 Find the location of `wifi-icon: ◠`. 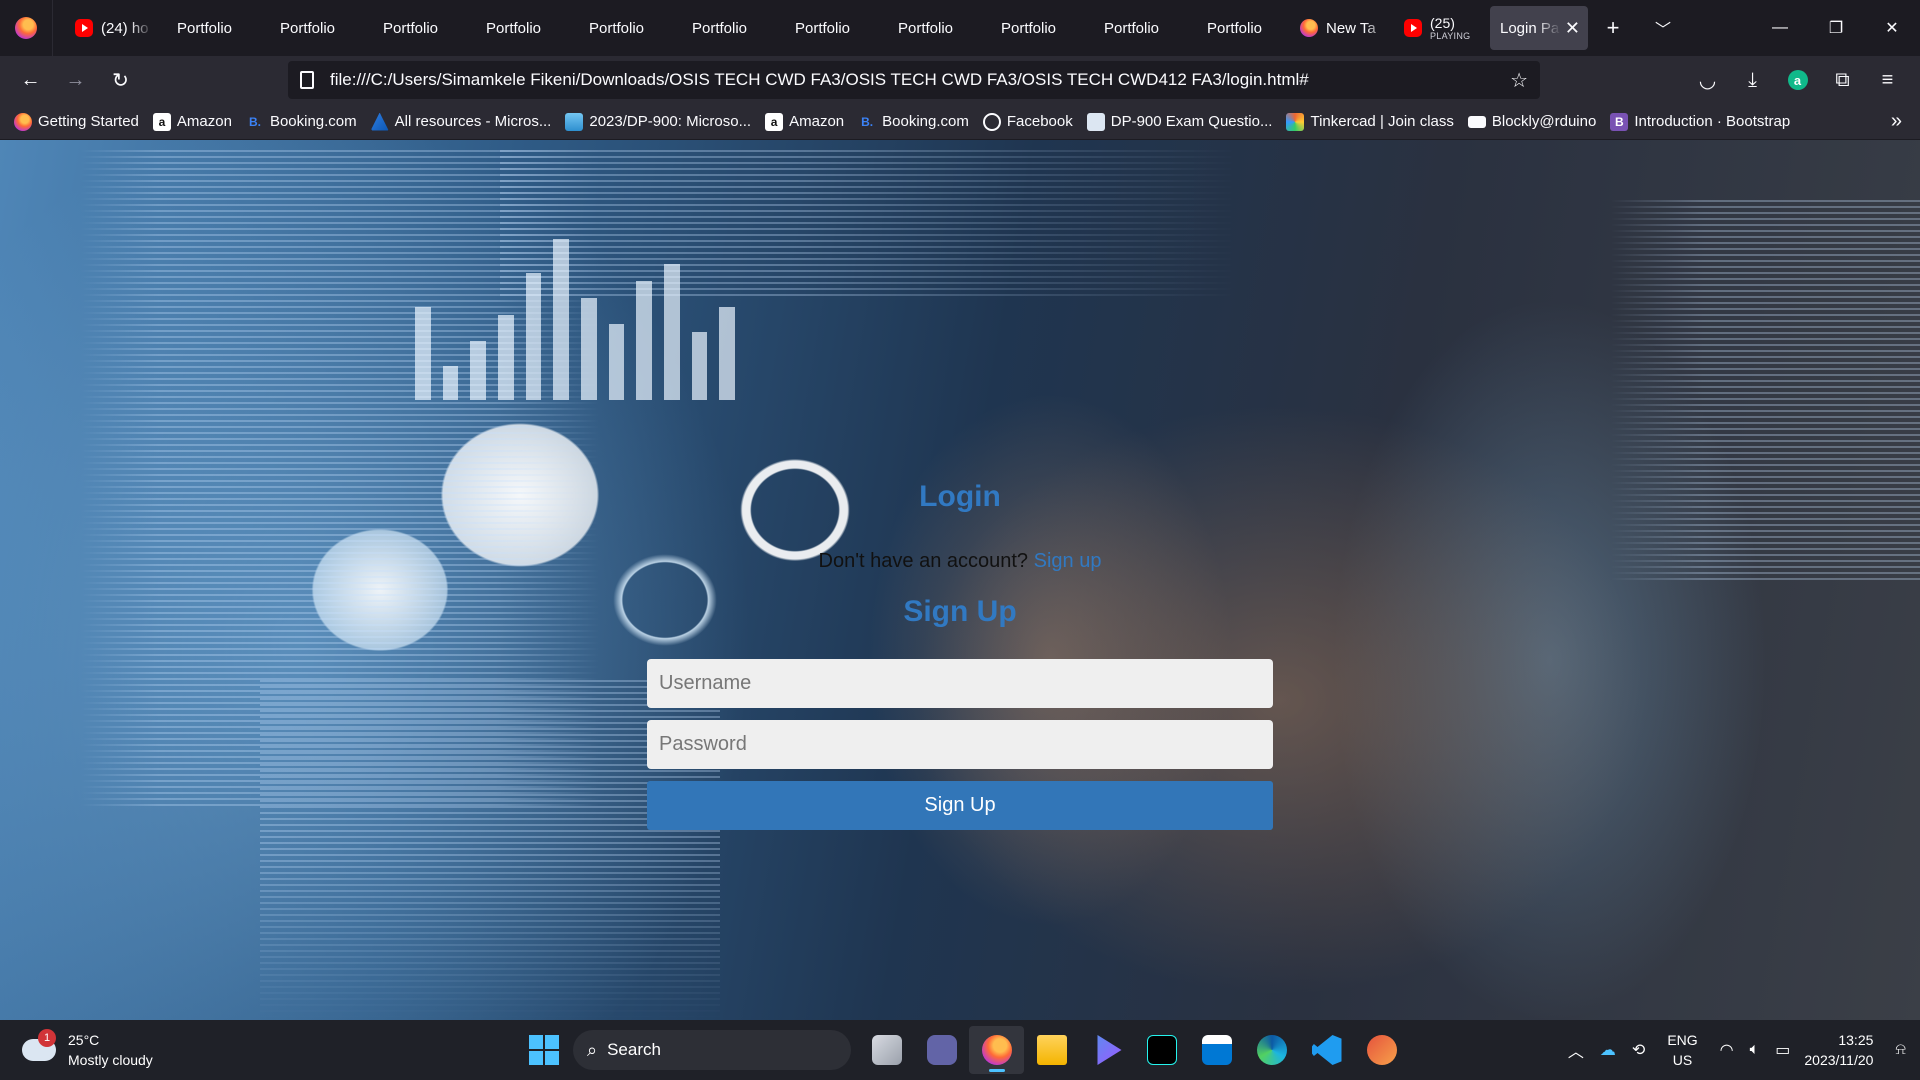

wifi-icon: ◠ is located at coordinates (1727, 1050).